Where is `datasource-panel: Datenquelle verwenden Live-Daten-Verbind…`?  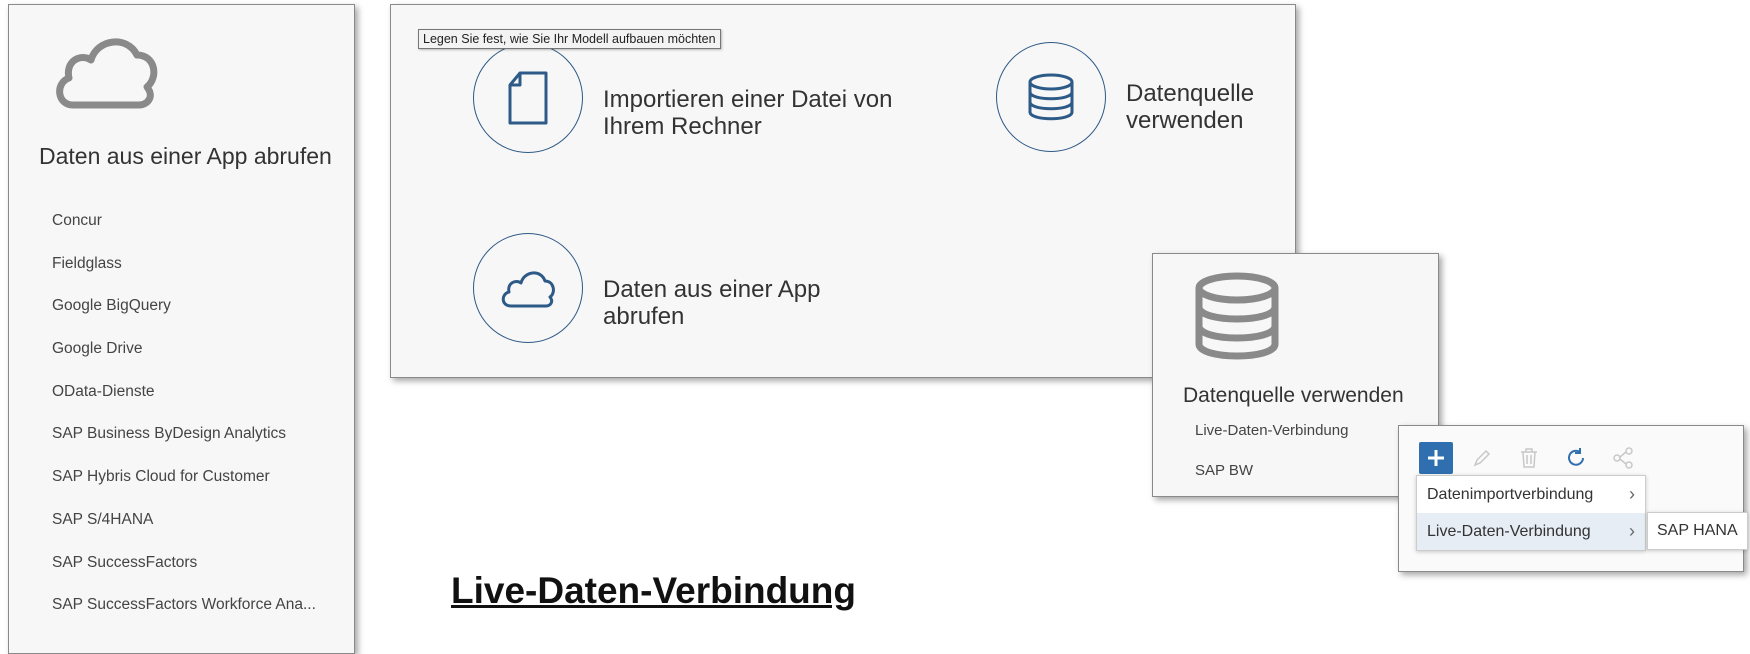 datasource-panel: Datenquelle verwenden Live-Daten-Verbind… is located at coordinates (1295, 375).